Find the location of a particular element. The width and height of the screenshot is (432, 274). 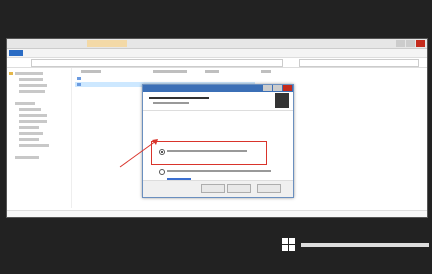

file-tab is located at coordinates (16, 53).